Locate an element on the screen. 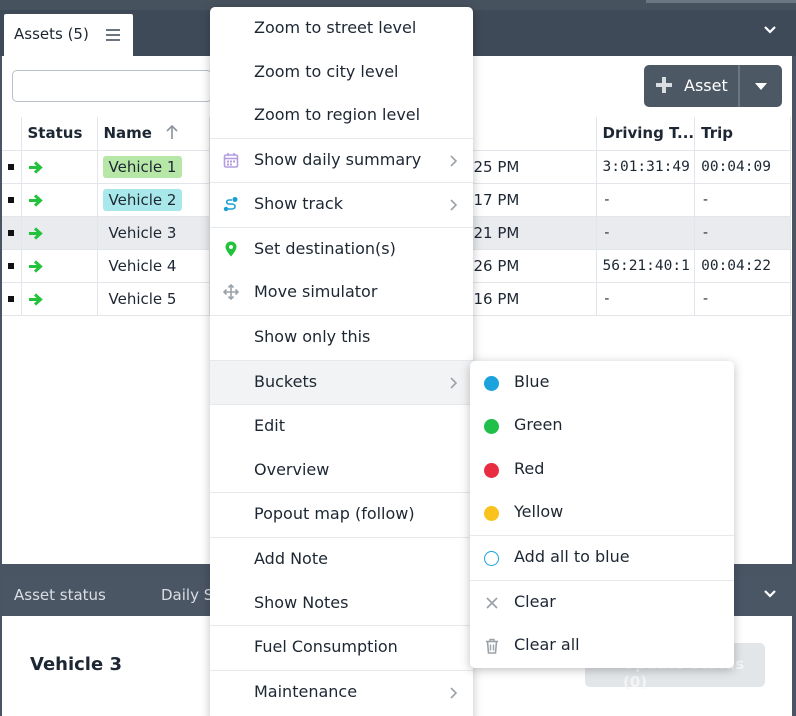  menu-item-move-simulator: Move simulator is located at coordinates (341, 293).